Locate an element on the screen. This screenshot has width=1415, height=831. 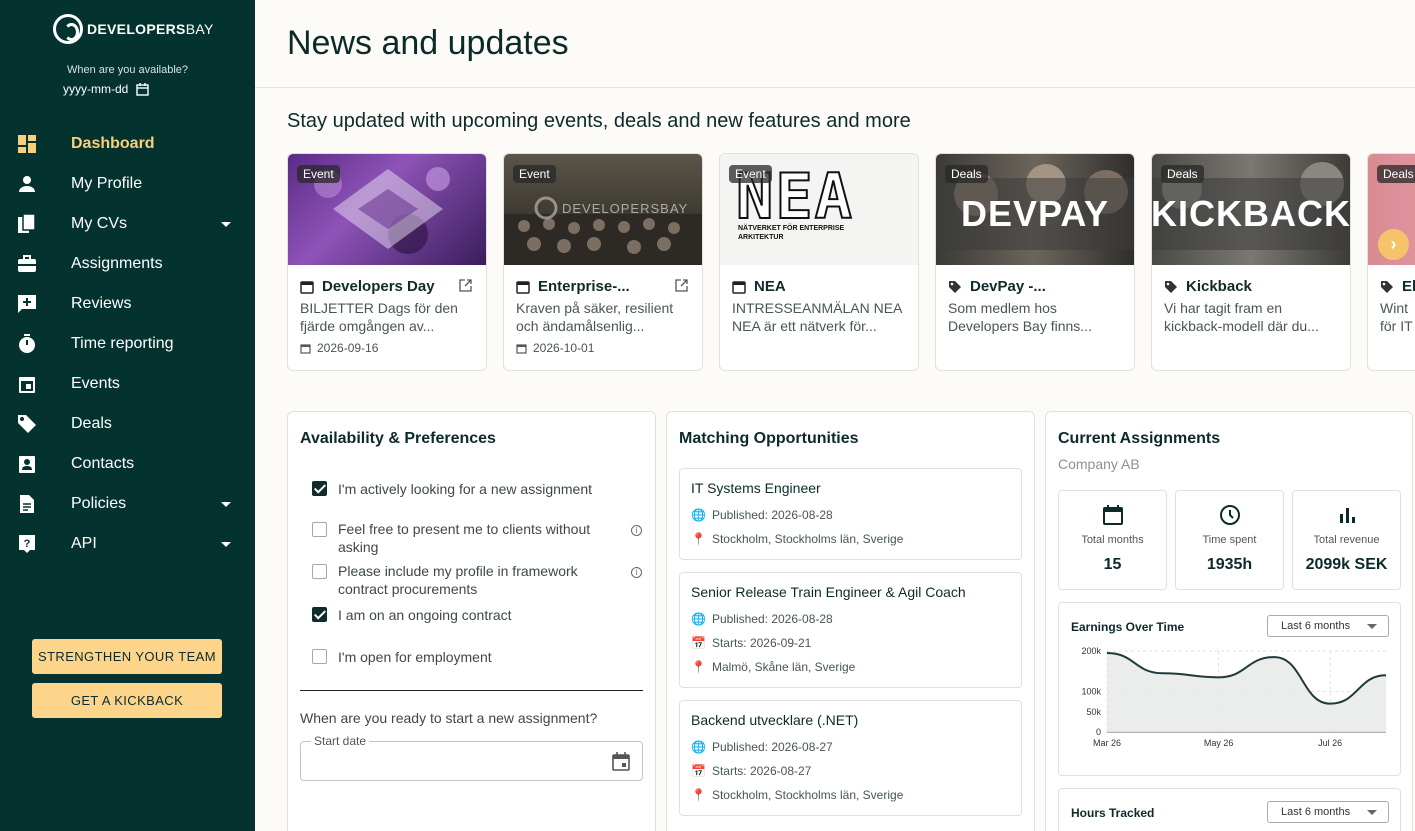
company-name: Company AB is located at coordinates (1099, 464).